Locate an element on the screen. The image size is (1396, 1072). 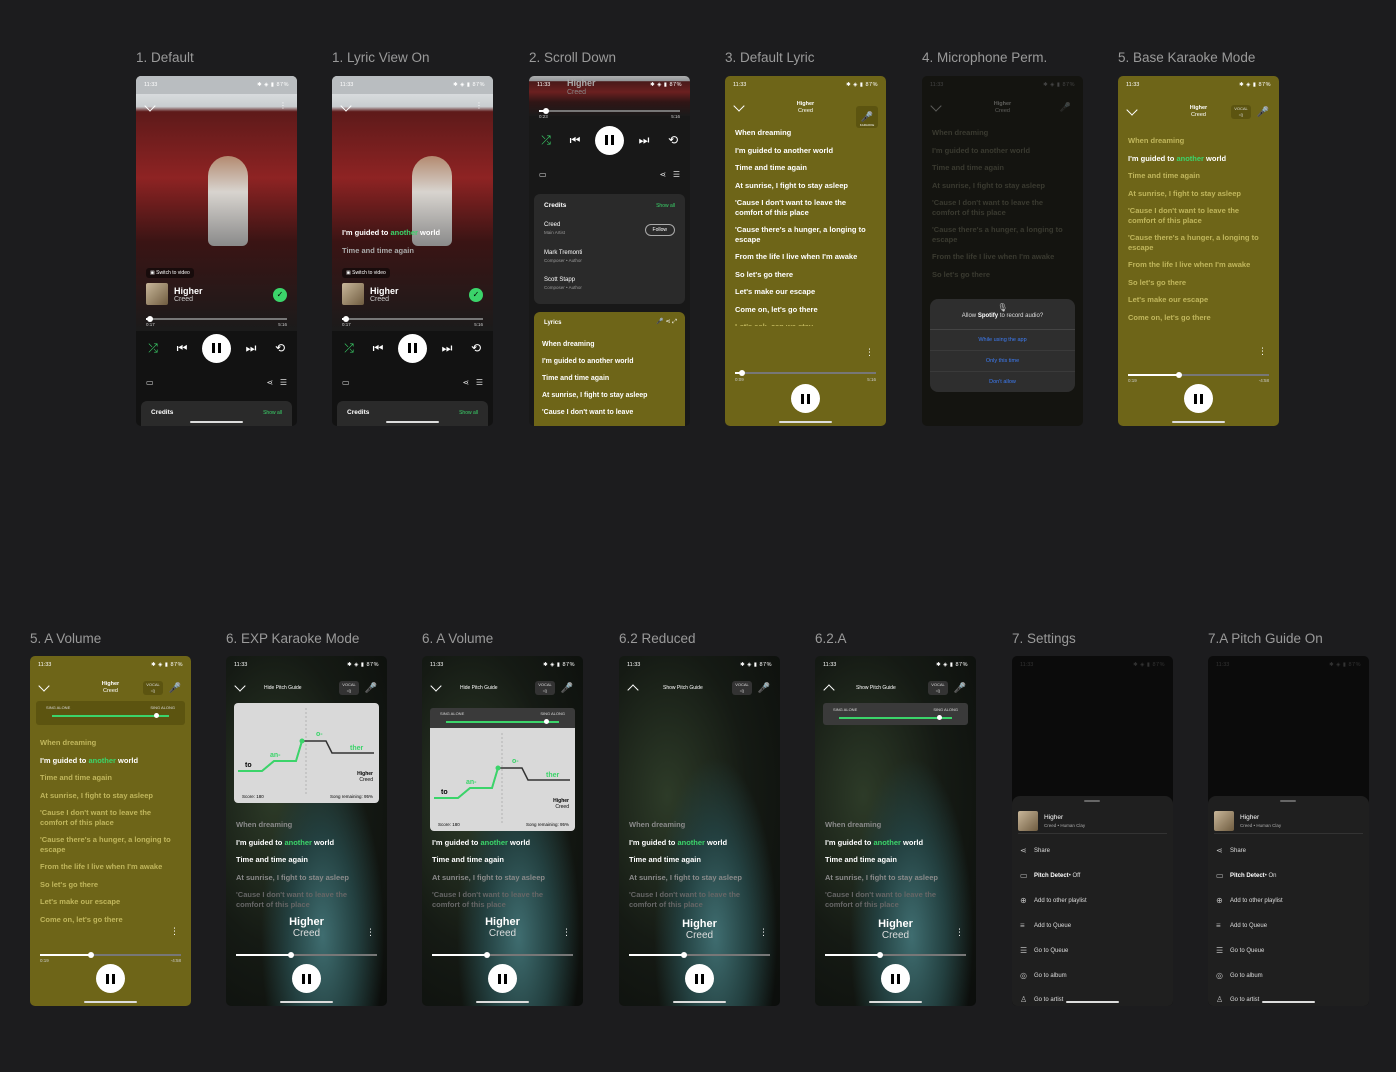
go-album-item: ◎ Go to album is located at coordinates (1043, 975).